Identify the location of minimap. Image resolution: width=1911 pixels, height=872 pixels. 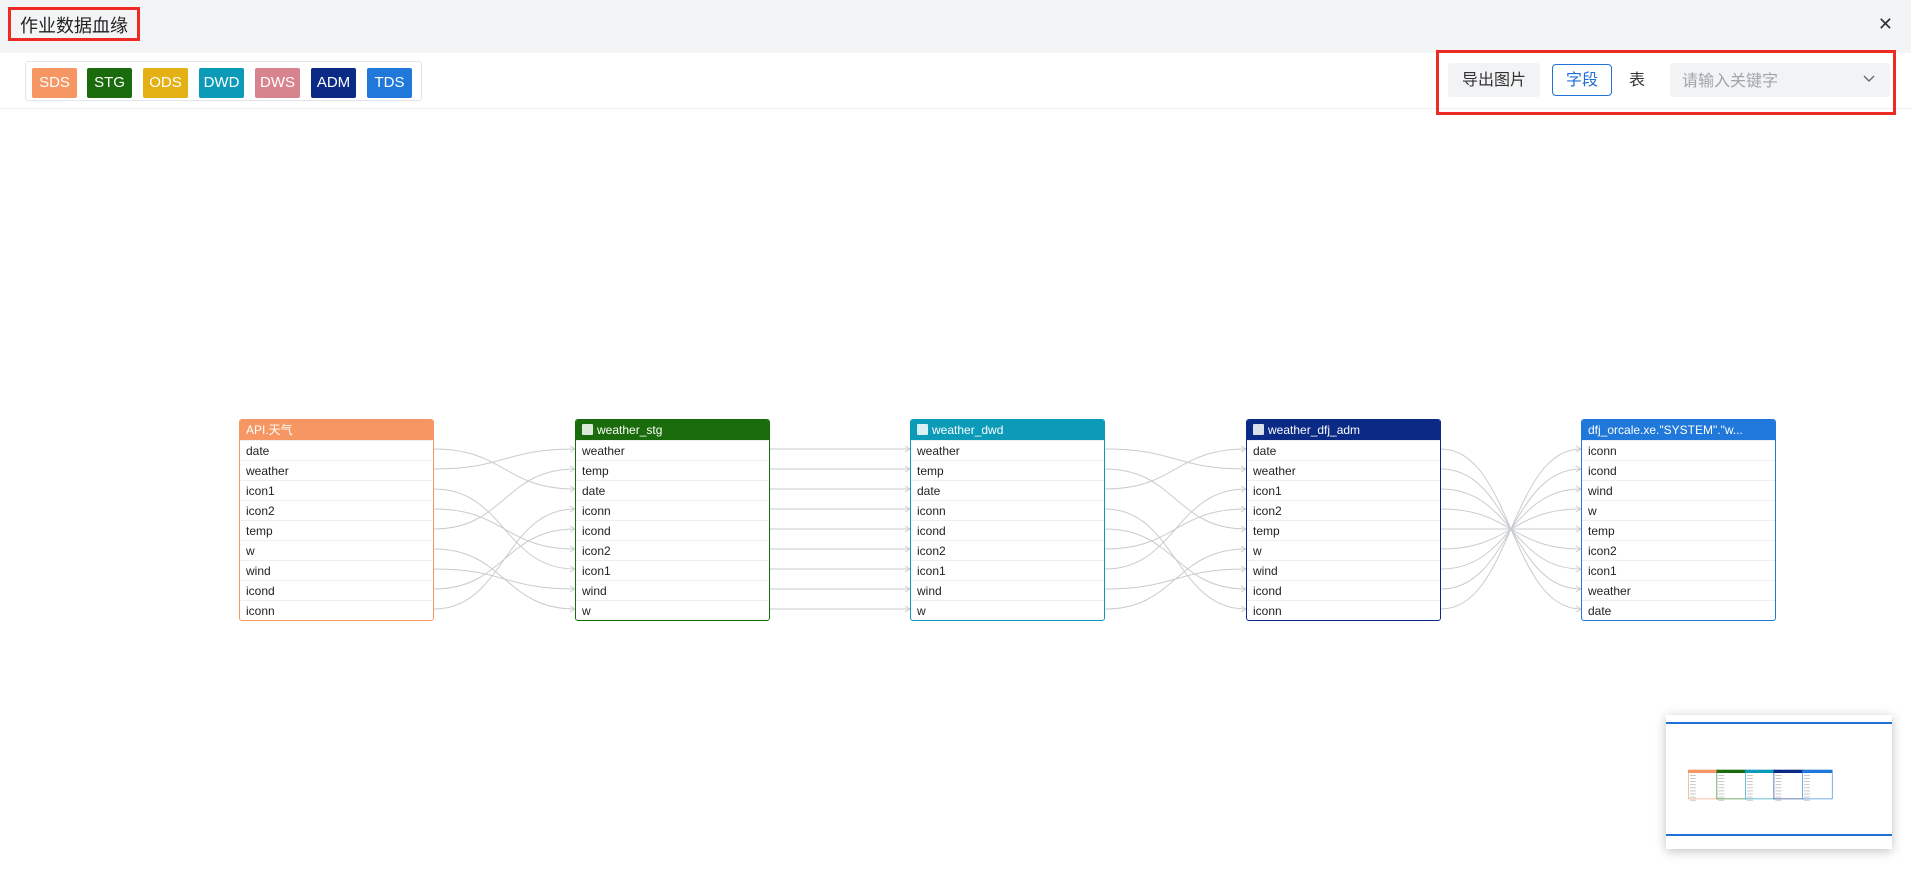
(1779, 782).